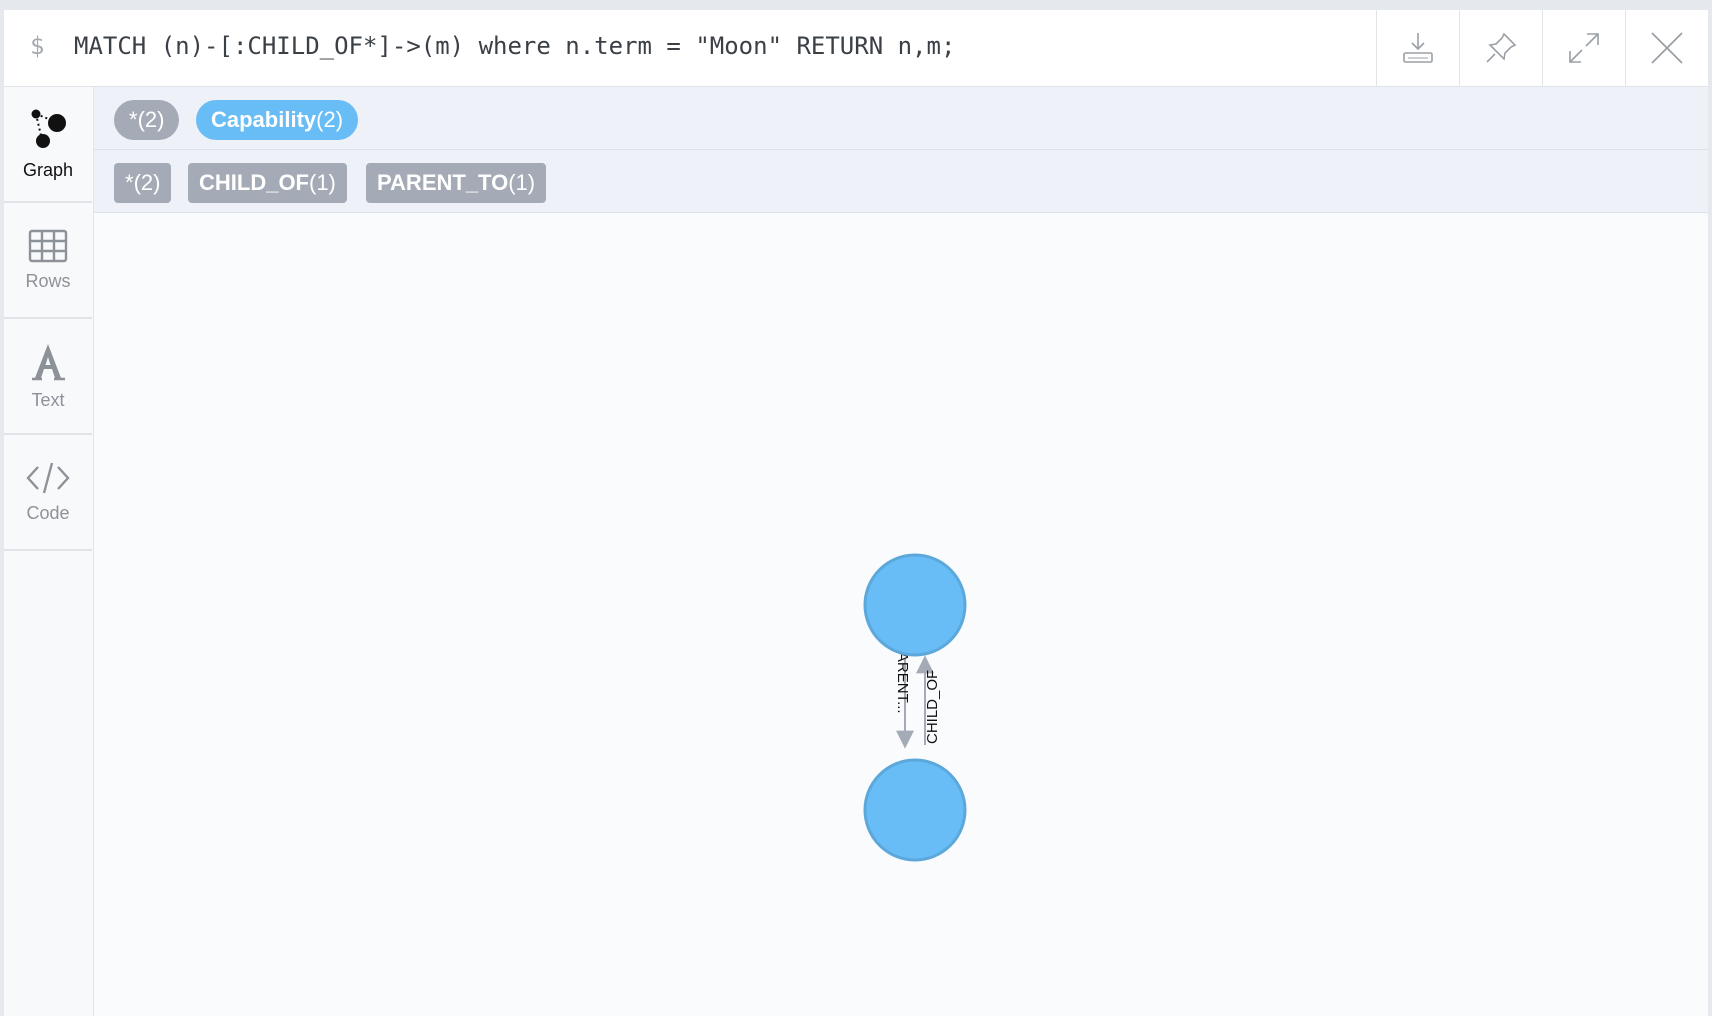  I want to click on rel-tag-child-of: CHILD_OF(1), so click(267, 183).